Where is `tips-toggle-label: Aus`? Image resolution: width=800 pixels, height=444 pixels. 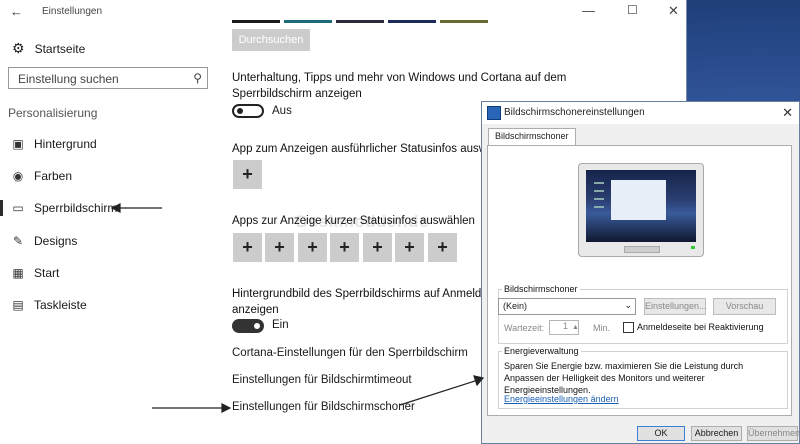 tips-toggle-label: Aus is located at coordinates (282, 111).